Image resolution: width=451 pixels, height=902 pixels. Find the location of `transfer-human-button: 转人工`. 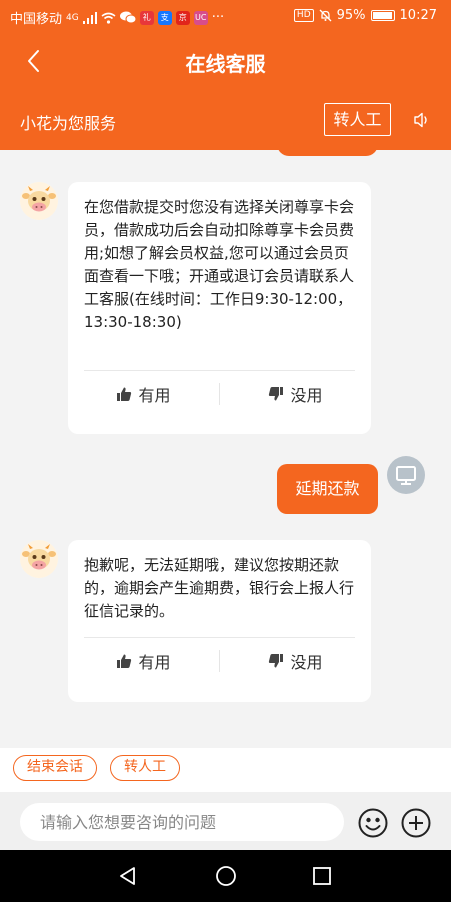

transfer-human-button: 转人工 is located at coordinates (357, 119).